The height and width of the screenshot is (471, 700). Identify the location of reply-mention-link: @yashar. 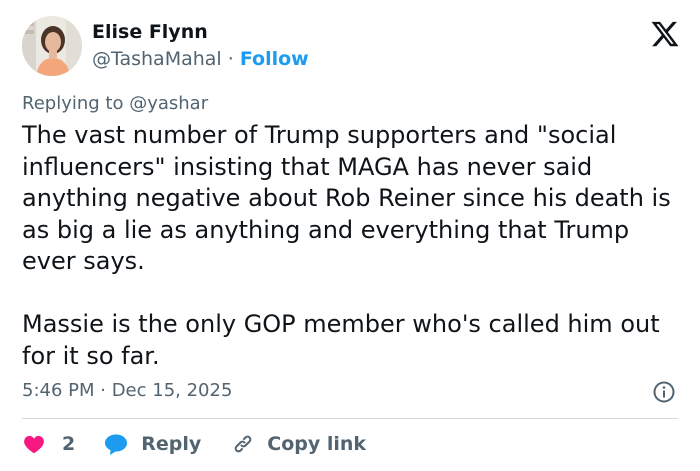
(168, 103).